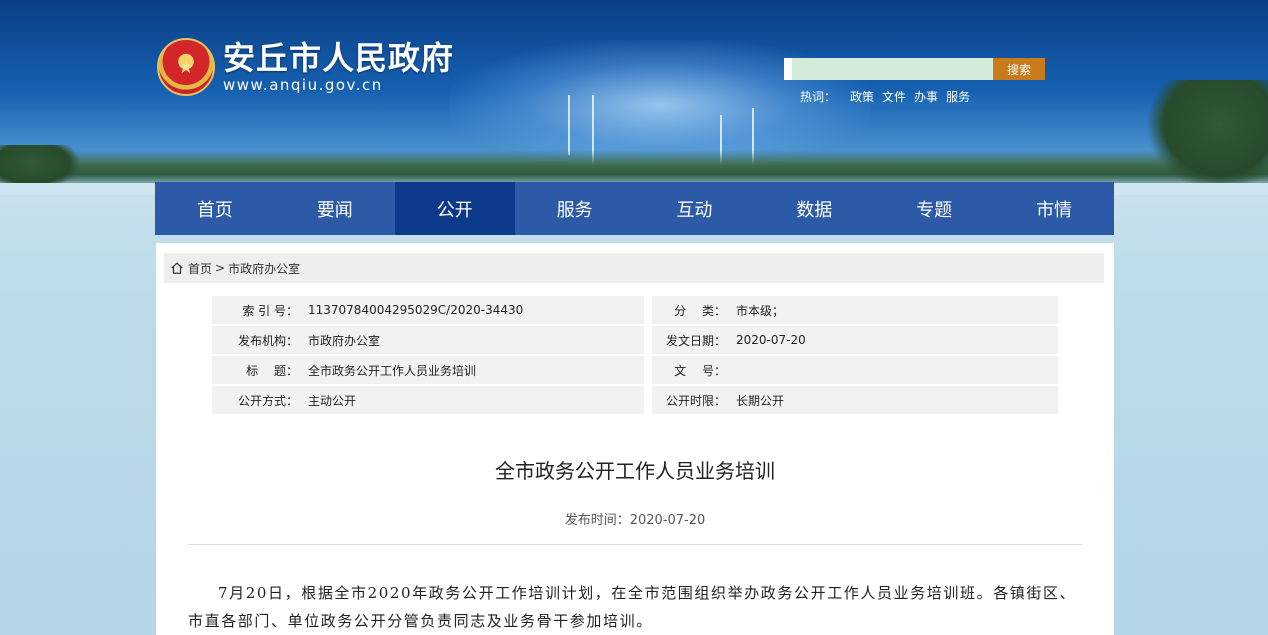 The height and width of the screenshot is (635, 1268). What do you see at coordinates (695, 208) in the screenshot?
I see `nav-item-interaction: 互动` at bounding box center [695, 208].